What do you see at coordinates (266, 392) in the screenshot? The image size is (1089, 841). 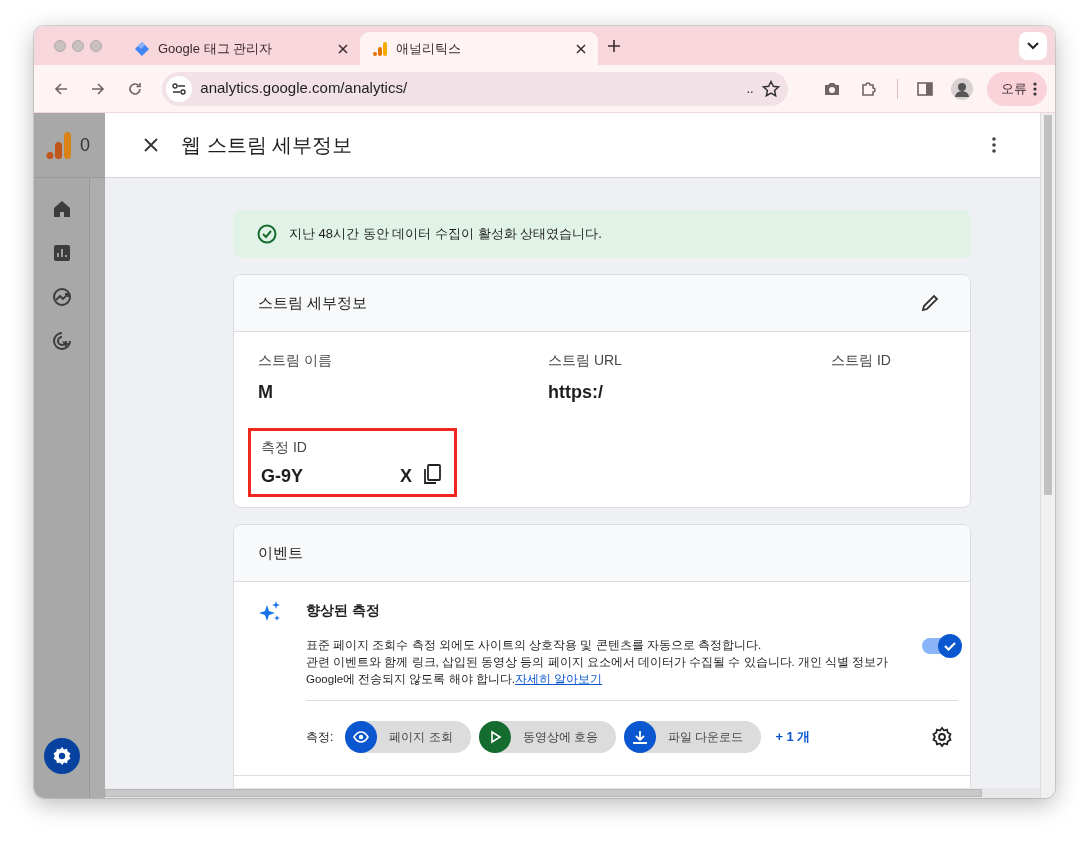 I see `field-value: M` at bounding box center [266, 392].